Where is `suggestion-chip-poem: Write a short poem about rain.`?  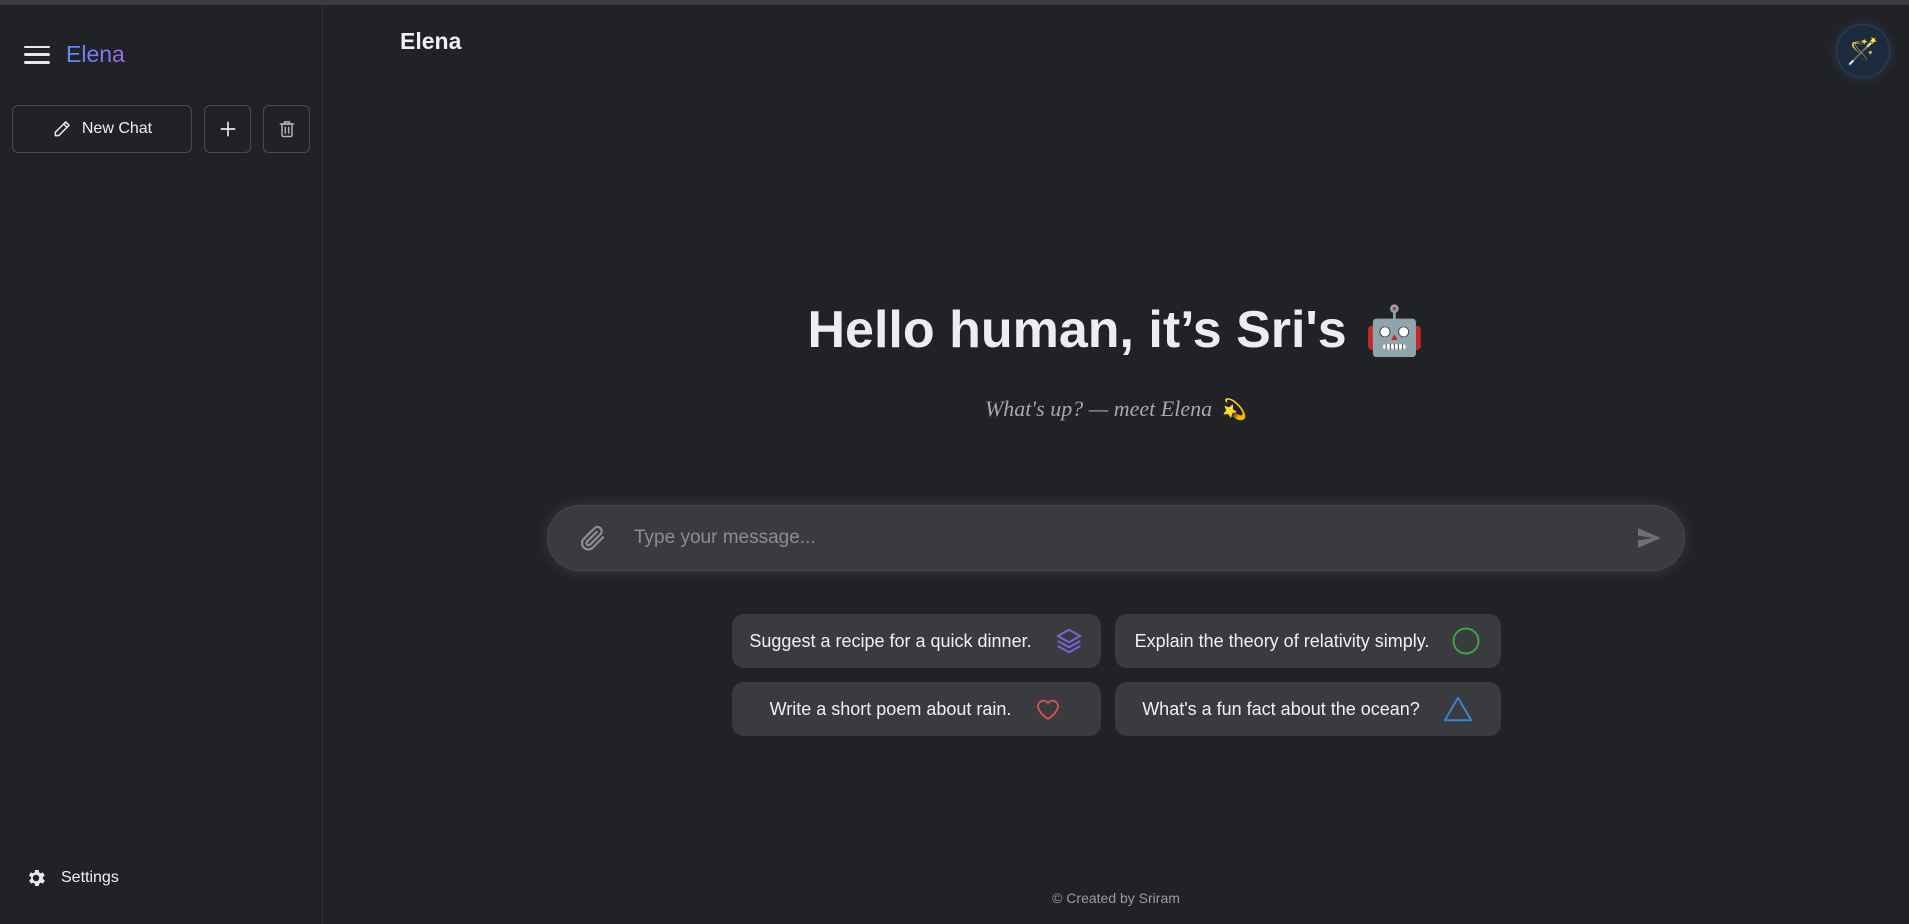 suggestion-chip-poem: Write a short poem about rain. is located at coordinates (916, 709).